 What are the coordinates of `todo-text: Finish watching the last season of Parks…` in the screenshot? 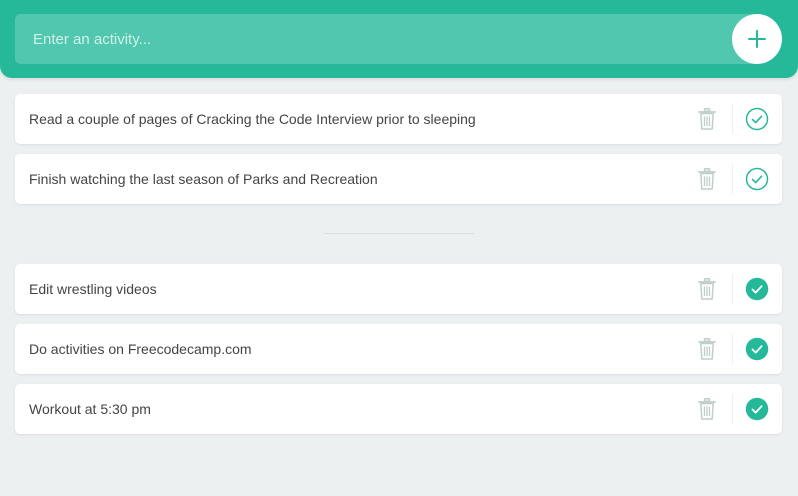 It's located at (203, 179).